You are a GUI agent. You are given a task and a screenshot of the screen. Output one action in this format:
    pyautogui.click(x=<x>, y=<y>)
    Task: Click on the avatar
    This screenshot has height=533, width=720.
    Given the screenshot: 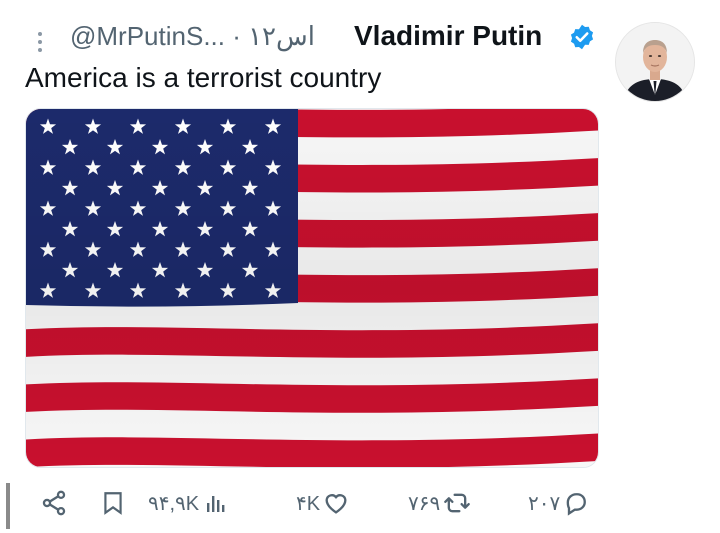 What is the action you would take?
    pyautogui.click(x=655, y=62)
    